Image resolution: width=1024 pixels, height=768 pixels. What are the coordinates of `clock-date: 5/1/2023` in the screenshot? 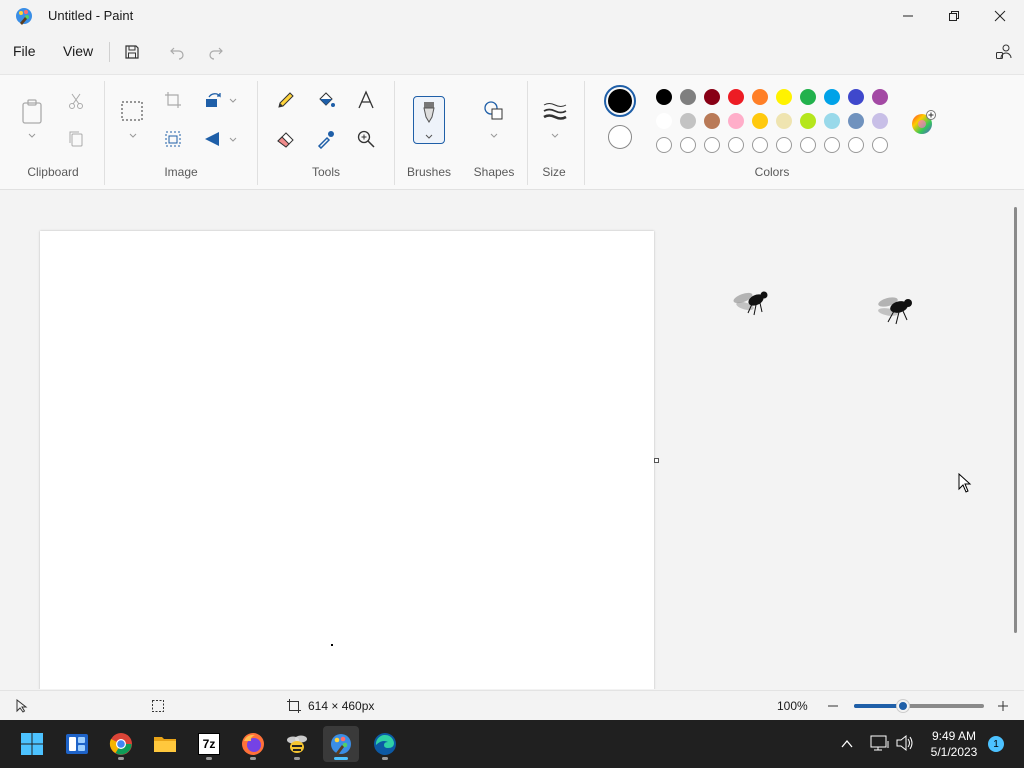 It's located at (954, 752).